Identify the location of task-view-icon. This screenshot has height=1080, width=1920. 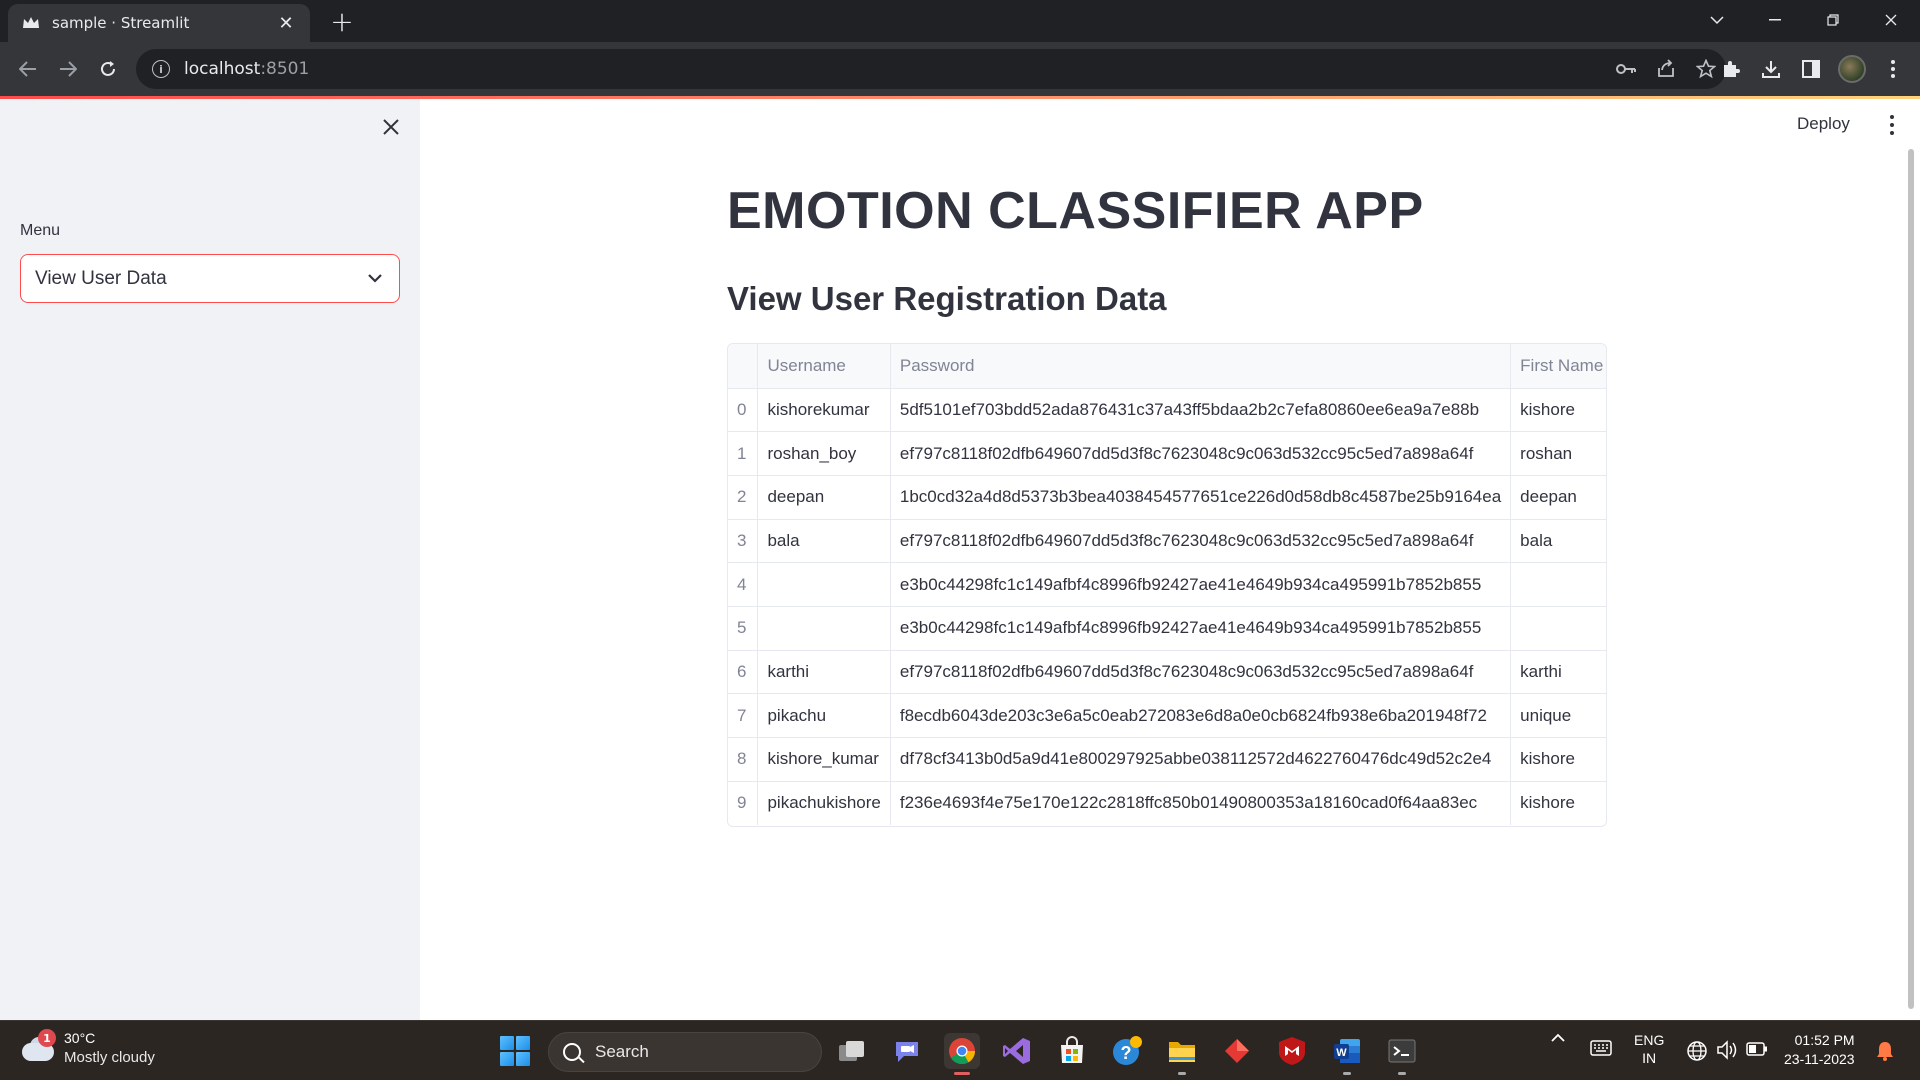
(852, 1051).